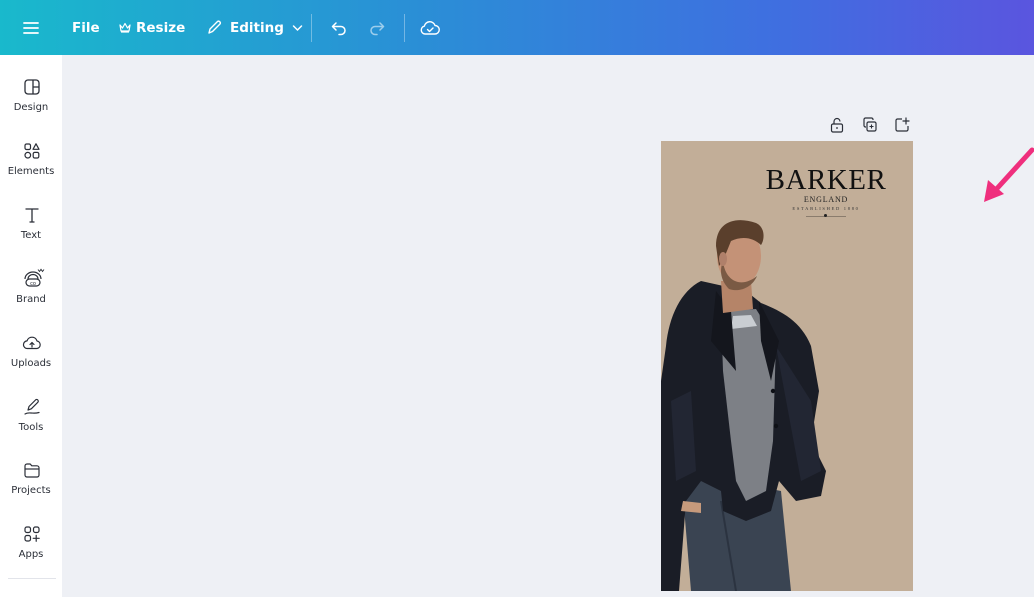 The width and height of the screenshot is (1034, 597). What do you see at coordinates (33, 284) in the screenshot?
I see `svg-text: co` at bounding box center [33, 284].